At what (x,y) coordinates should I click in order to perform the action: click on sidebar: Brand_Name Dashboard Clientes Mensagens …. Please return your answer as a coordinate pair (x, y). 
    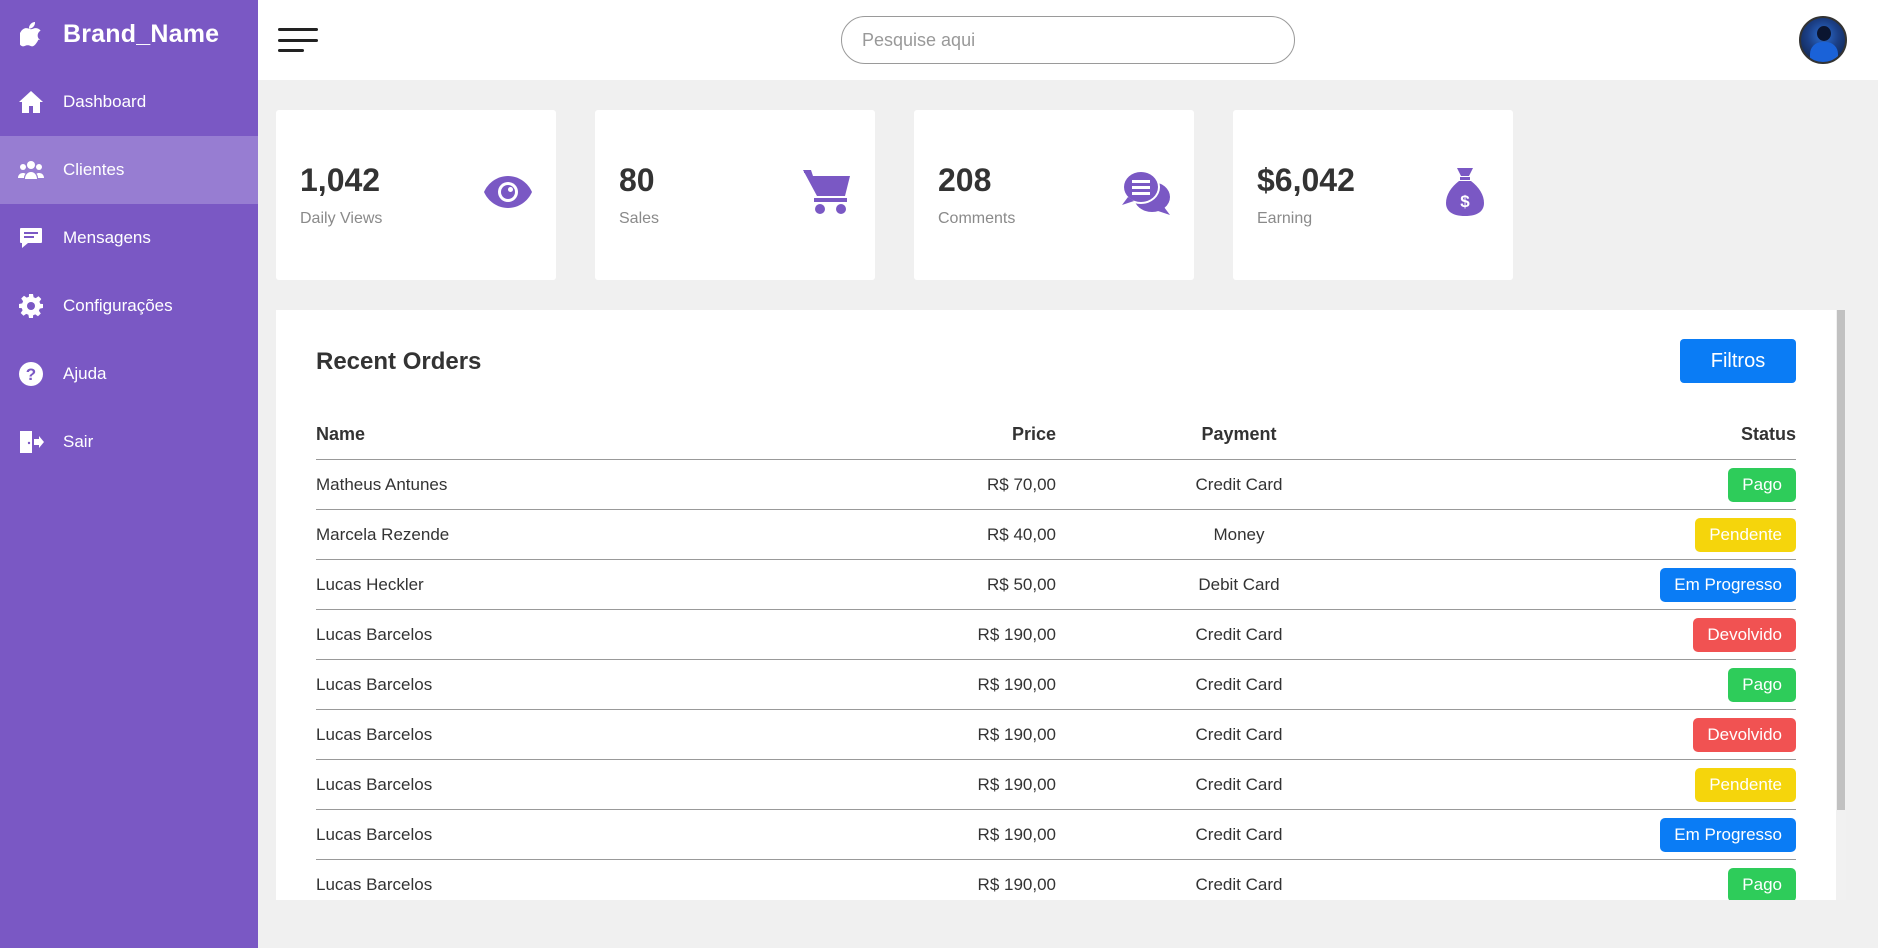
    Looking at the image, I should click on (129, 474).